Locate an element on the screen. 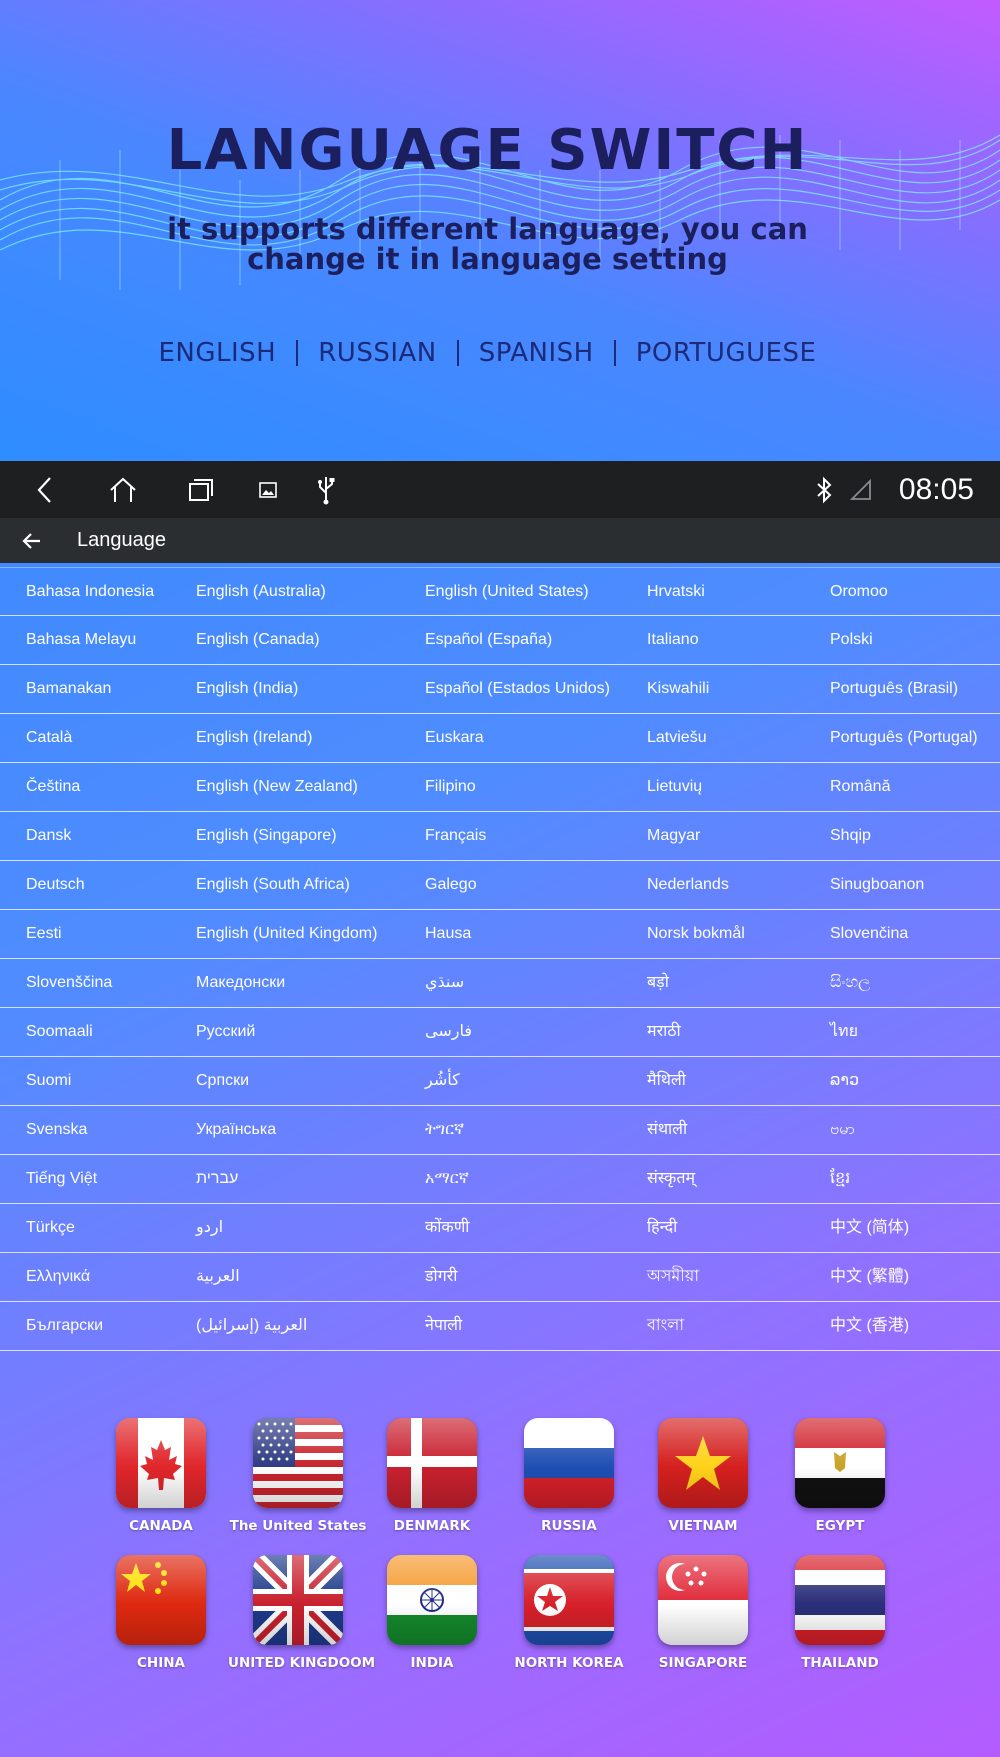 This screenshot has height=1757, width=1000. language-option: Euskara is located at coordinates (454, 738).